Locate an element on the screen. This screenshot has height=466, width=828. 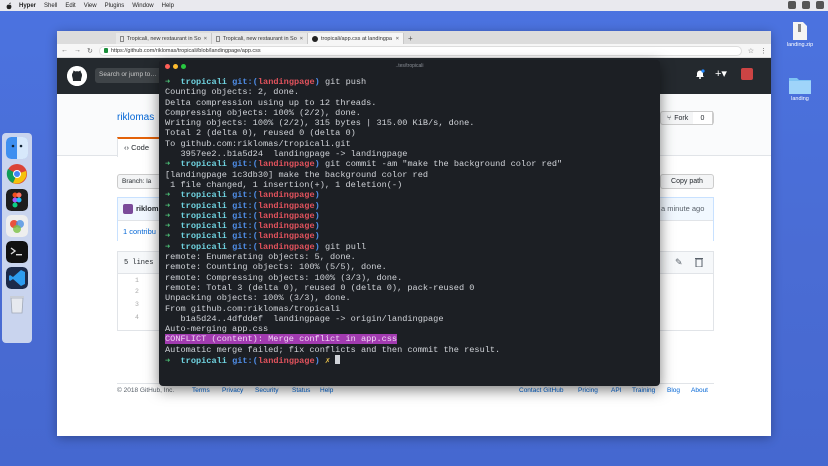
fork-count: 0 is located at coordinates (703, 118).